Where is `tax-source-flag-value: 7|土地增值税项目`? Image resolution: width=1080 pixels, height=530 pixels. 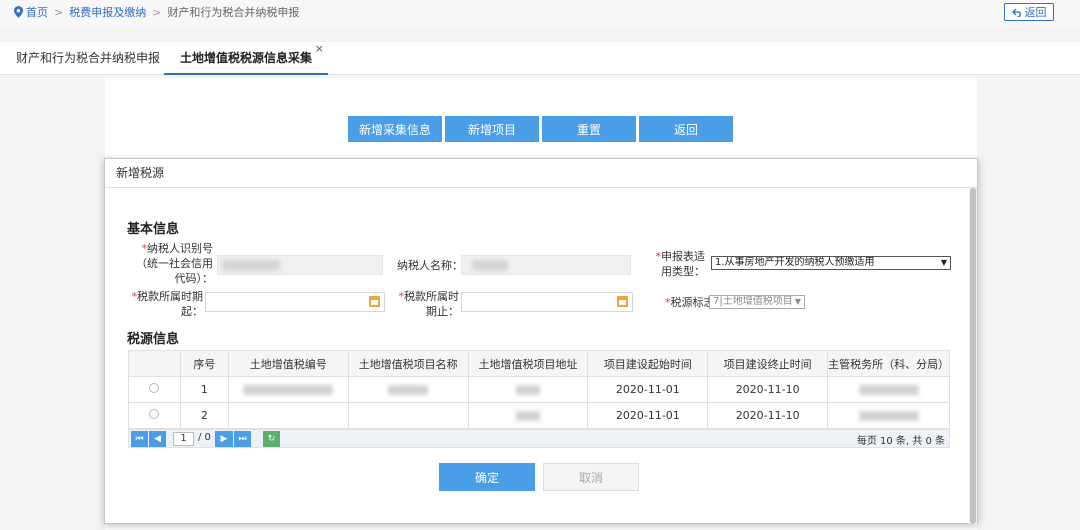 tax-source-flag-value: 7|土地增值税项目 is located at coordinates (753, 301).